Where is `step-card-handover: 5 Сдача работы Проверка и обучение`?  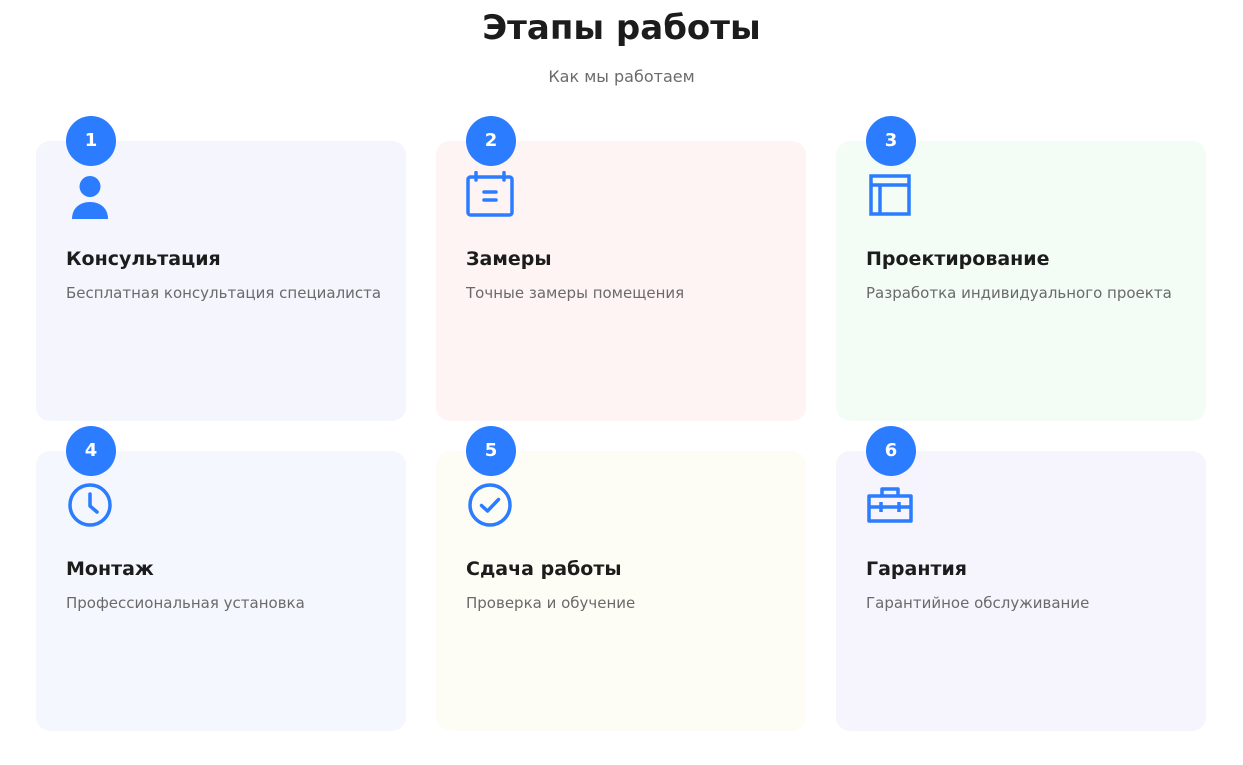 step-card-handover: 5 Сдача работы Проверка и обучение is located at coordinates (621, 578).